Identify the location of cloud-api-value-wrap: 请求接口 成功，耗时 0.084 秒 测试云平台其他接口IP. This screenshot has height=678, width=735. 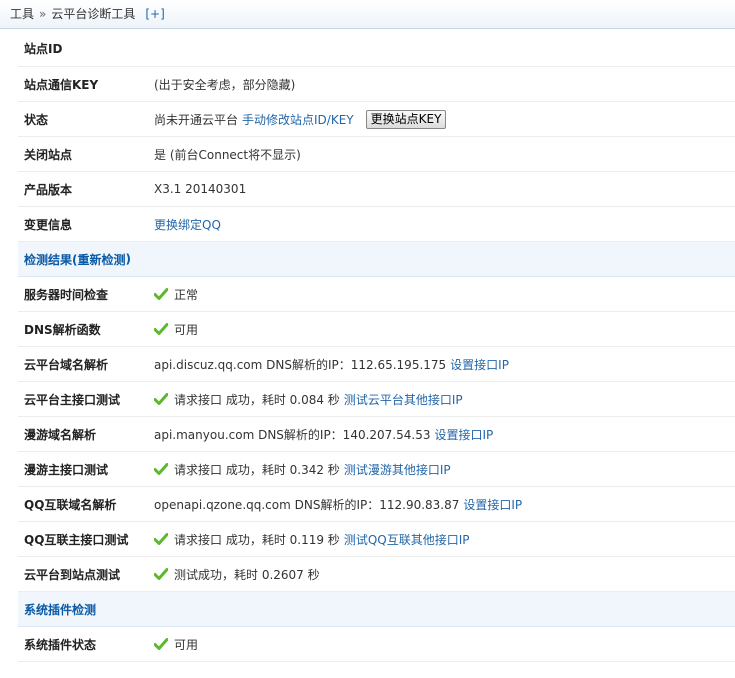
(308, 399).